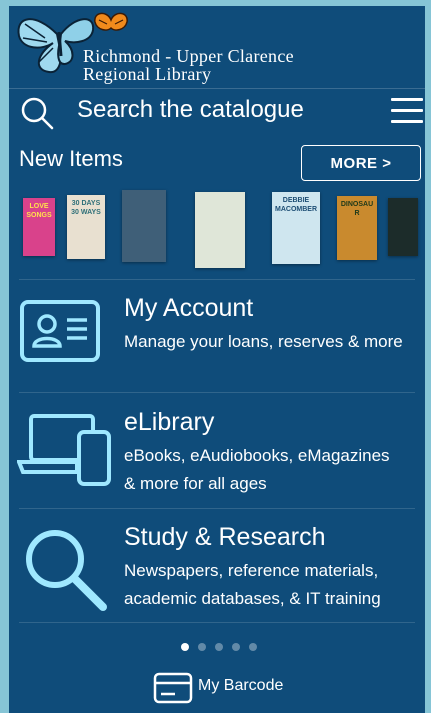 Image resolution: width=431 pixels, height=713 pixels. Describe the element at coordinates (71, 158) in the screenshot. I see `new-items-title: New Items` at that location.